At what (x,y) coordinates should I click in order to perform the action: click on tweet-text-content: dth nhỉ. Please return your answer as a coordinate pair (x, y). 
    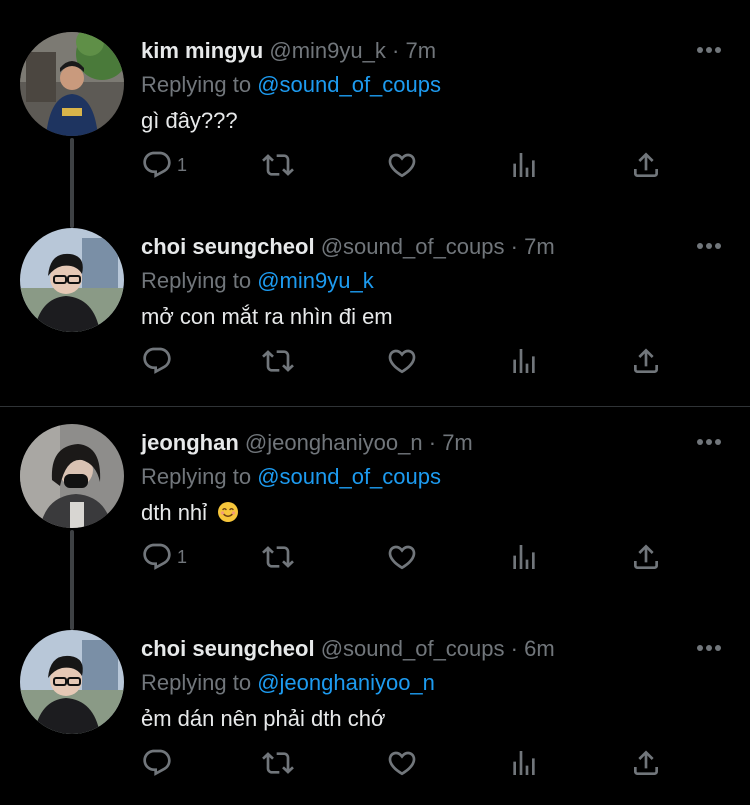
    Looking at the image, I should click on (174, 512).